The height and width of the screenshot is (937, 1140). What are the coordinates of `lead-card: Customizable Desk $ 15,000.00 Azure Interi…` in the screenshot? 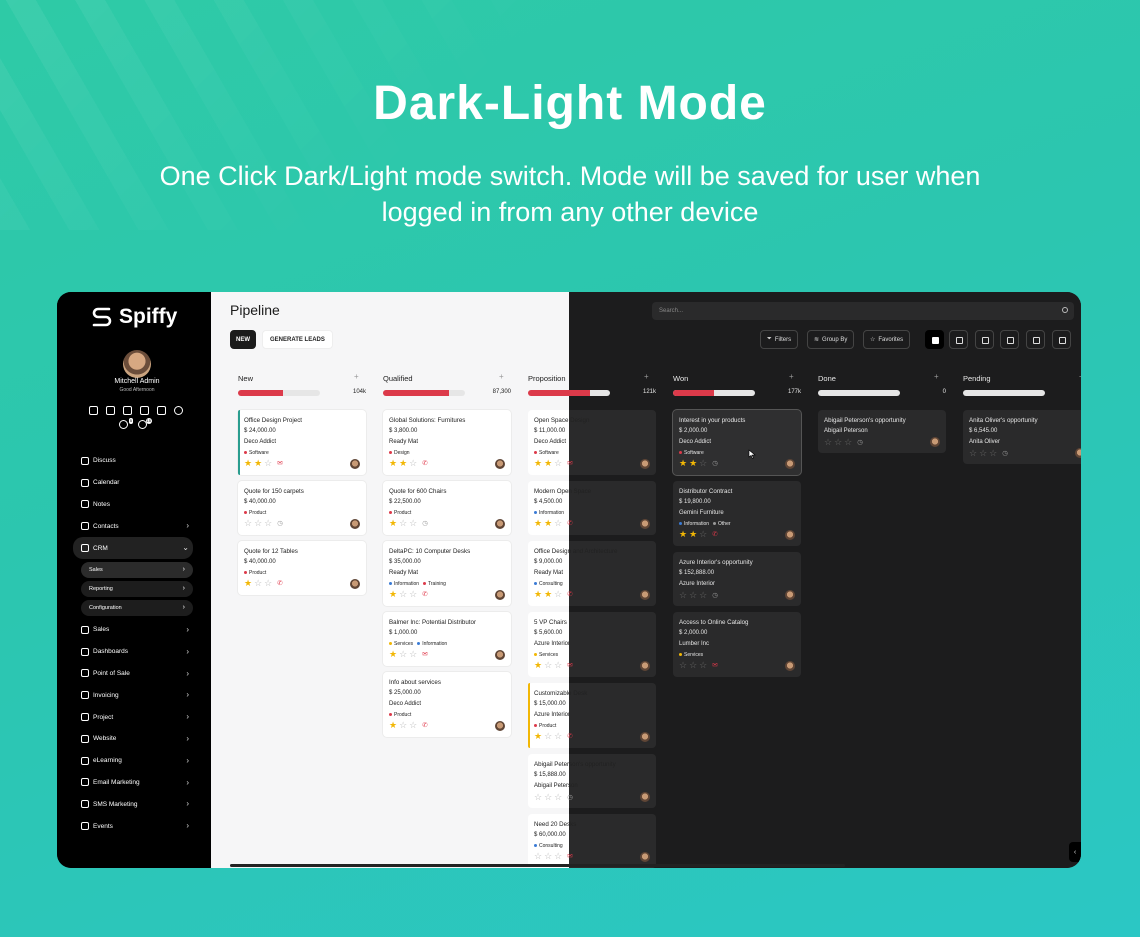 It's located at (592, 715).